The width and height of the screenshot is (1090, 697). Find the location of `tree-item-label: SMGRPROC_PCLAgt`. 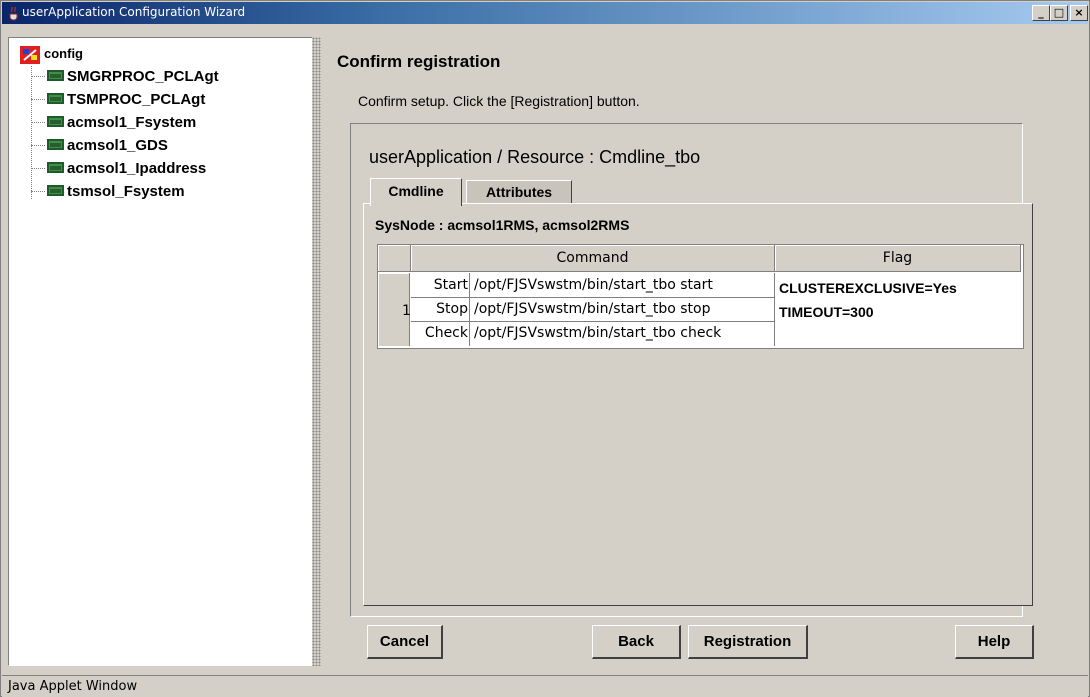

tree-item-label: SMGRPROC_PCLAgt is located at coordinates (143, 76).